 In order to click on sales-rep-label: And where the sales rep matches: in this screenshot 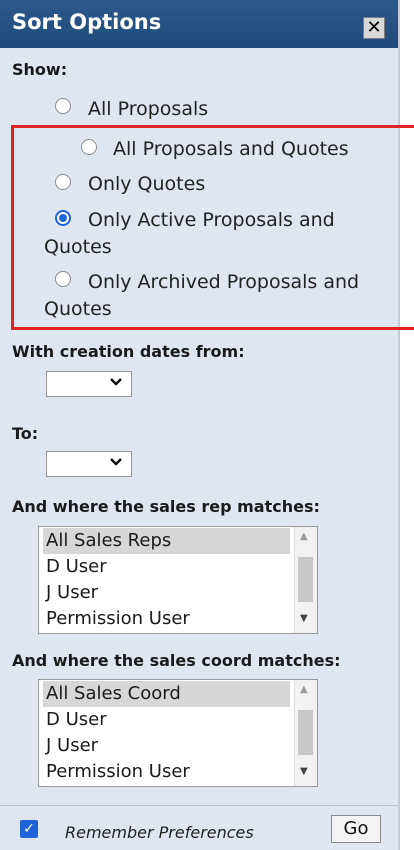, I will do `click(166, 506)`.